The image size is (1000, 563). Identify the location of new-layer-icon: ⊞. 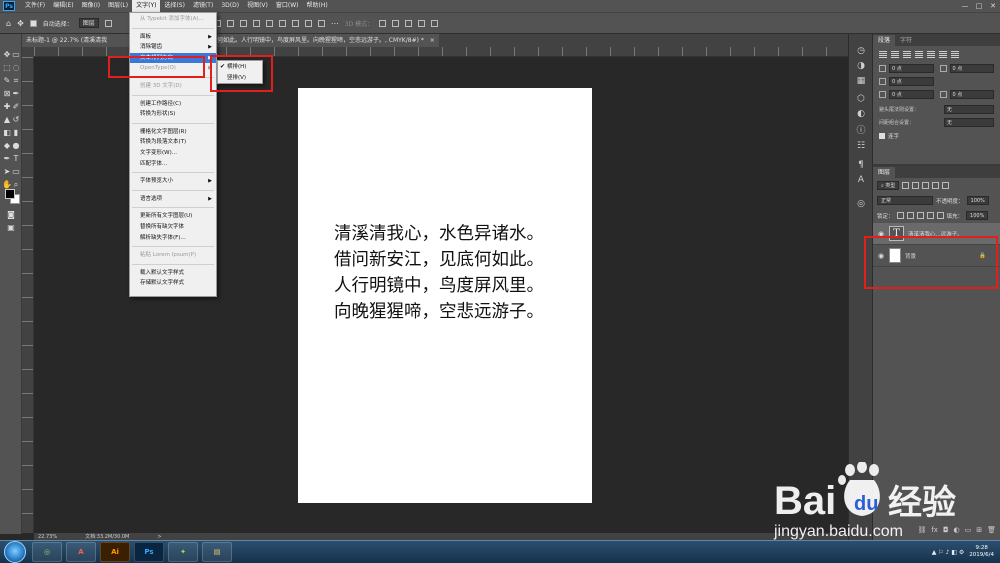
(979, 530).